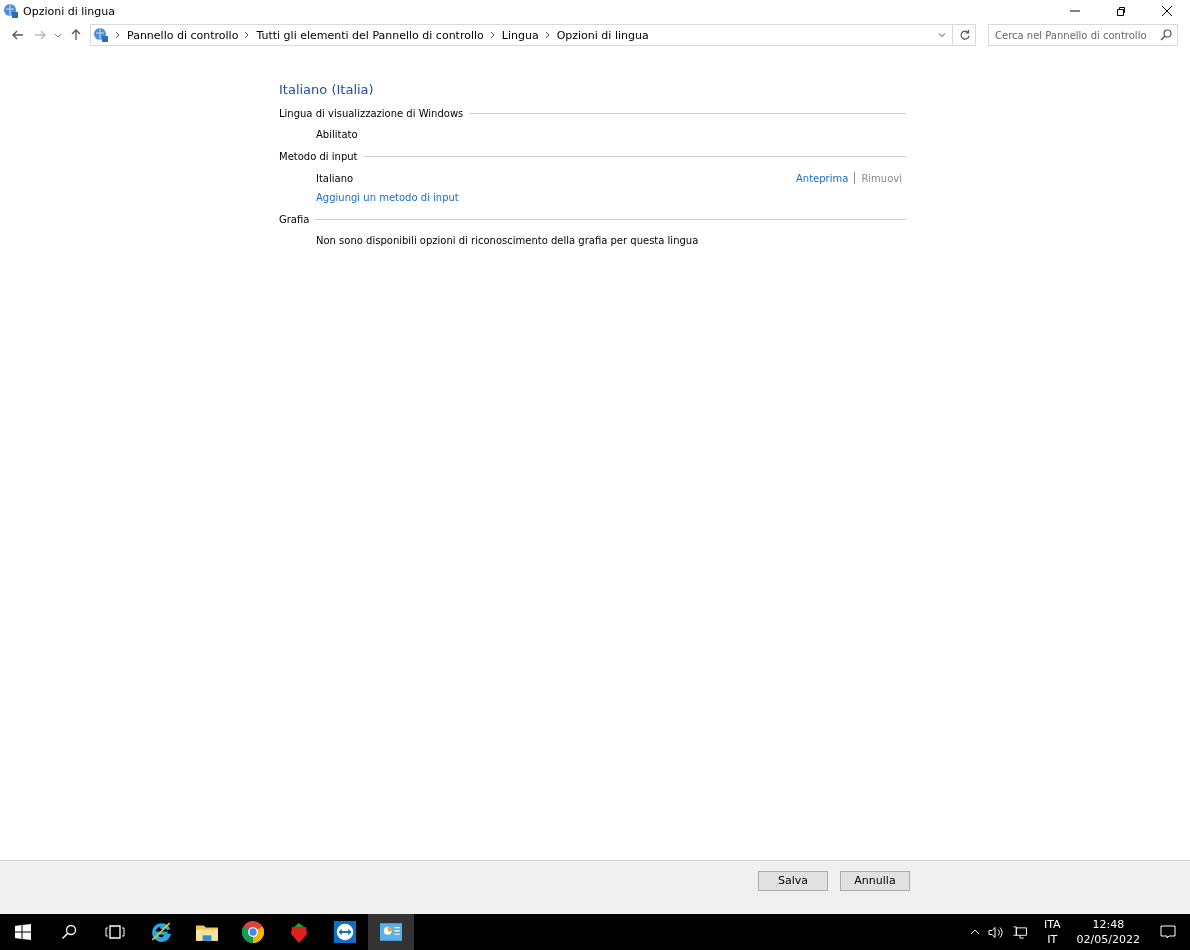  Describe the element at coordinates (318, 156) in the screenshot. I see `section-title: Metodo di input` at that location.